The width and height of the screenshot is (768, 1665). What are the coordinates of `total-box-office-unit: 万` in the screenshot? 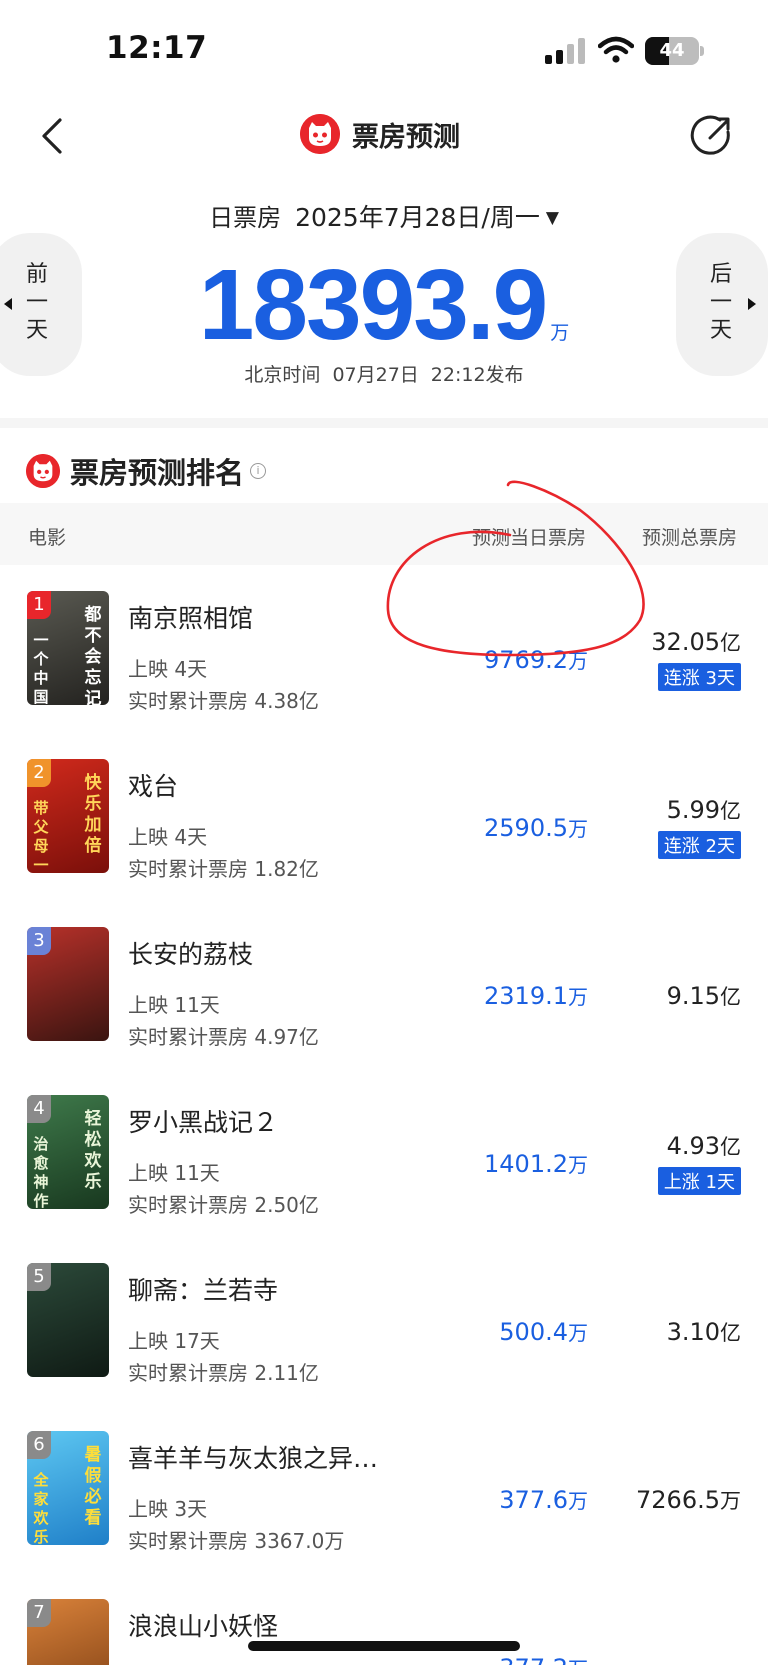 It's located at (560, 333).